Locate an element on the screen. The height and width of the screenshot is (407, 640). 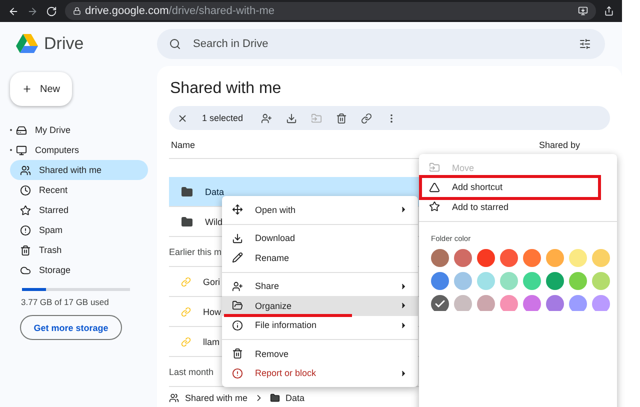
people-icon is located at coordinates (174, 398).